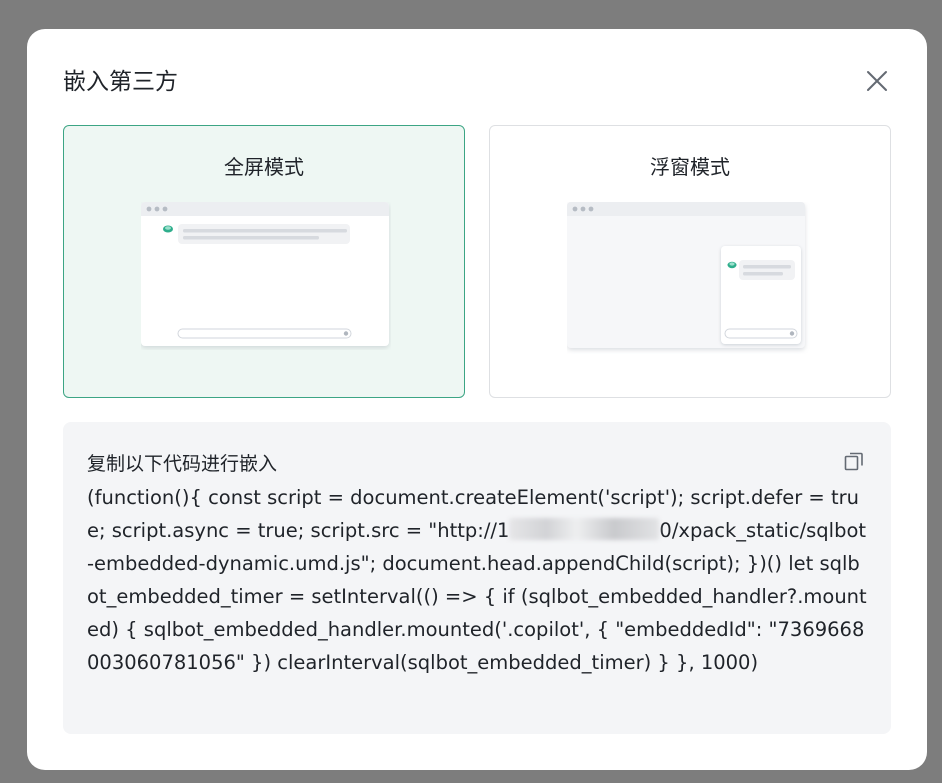 Image resolution: width=942 pixels, height=783 pixels. Describe the element at coordinates (584, 529) in the screenshot. I see `redacted-ip-blur` at that location.